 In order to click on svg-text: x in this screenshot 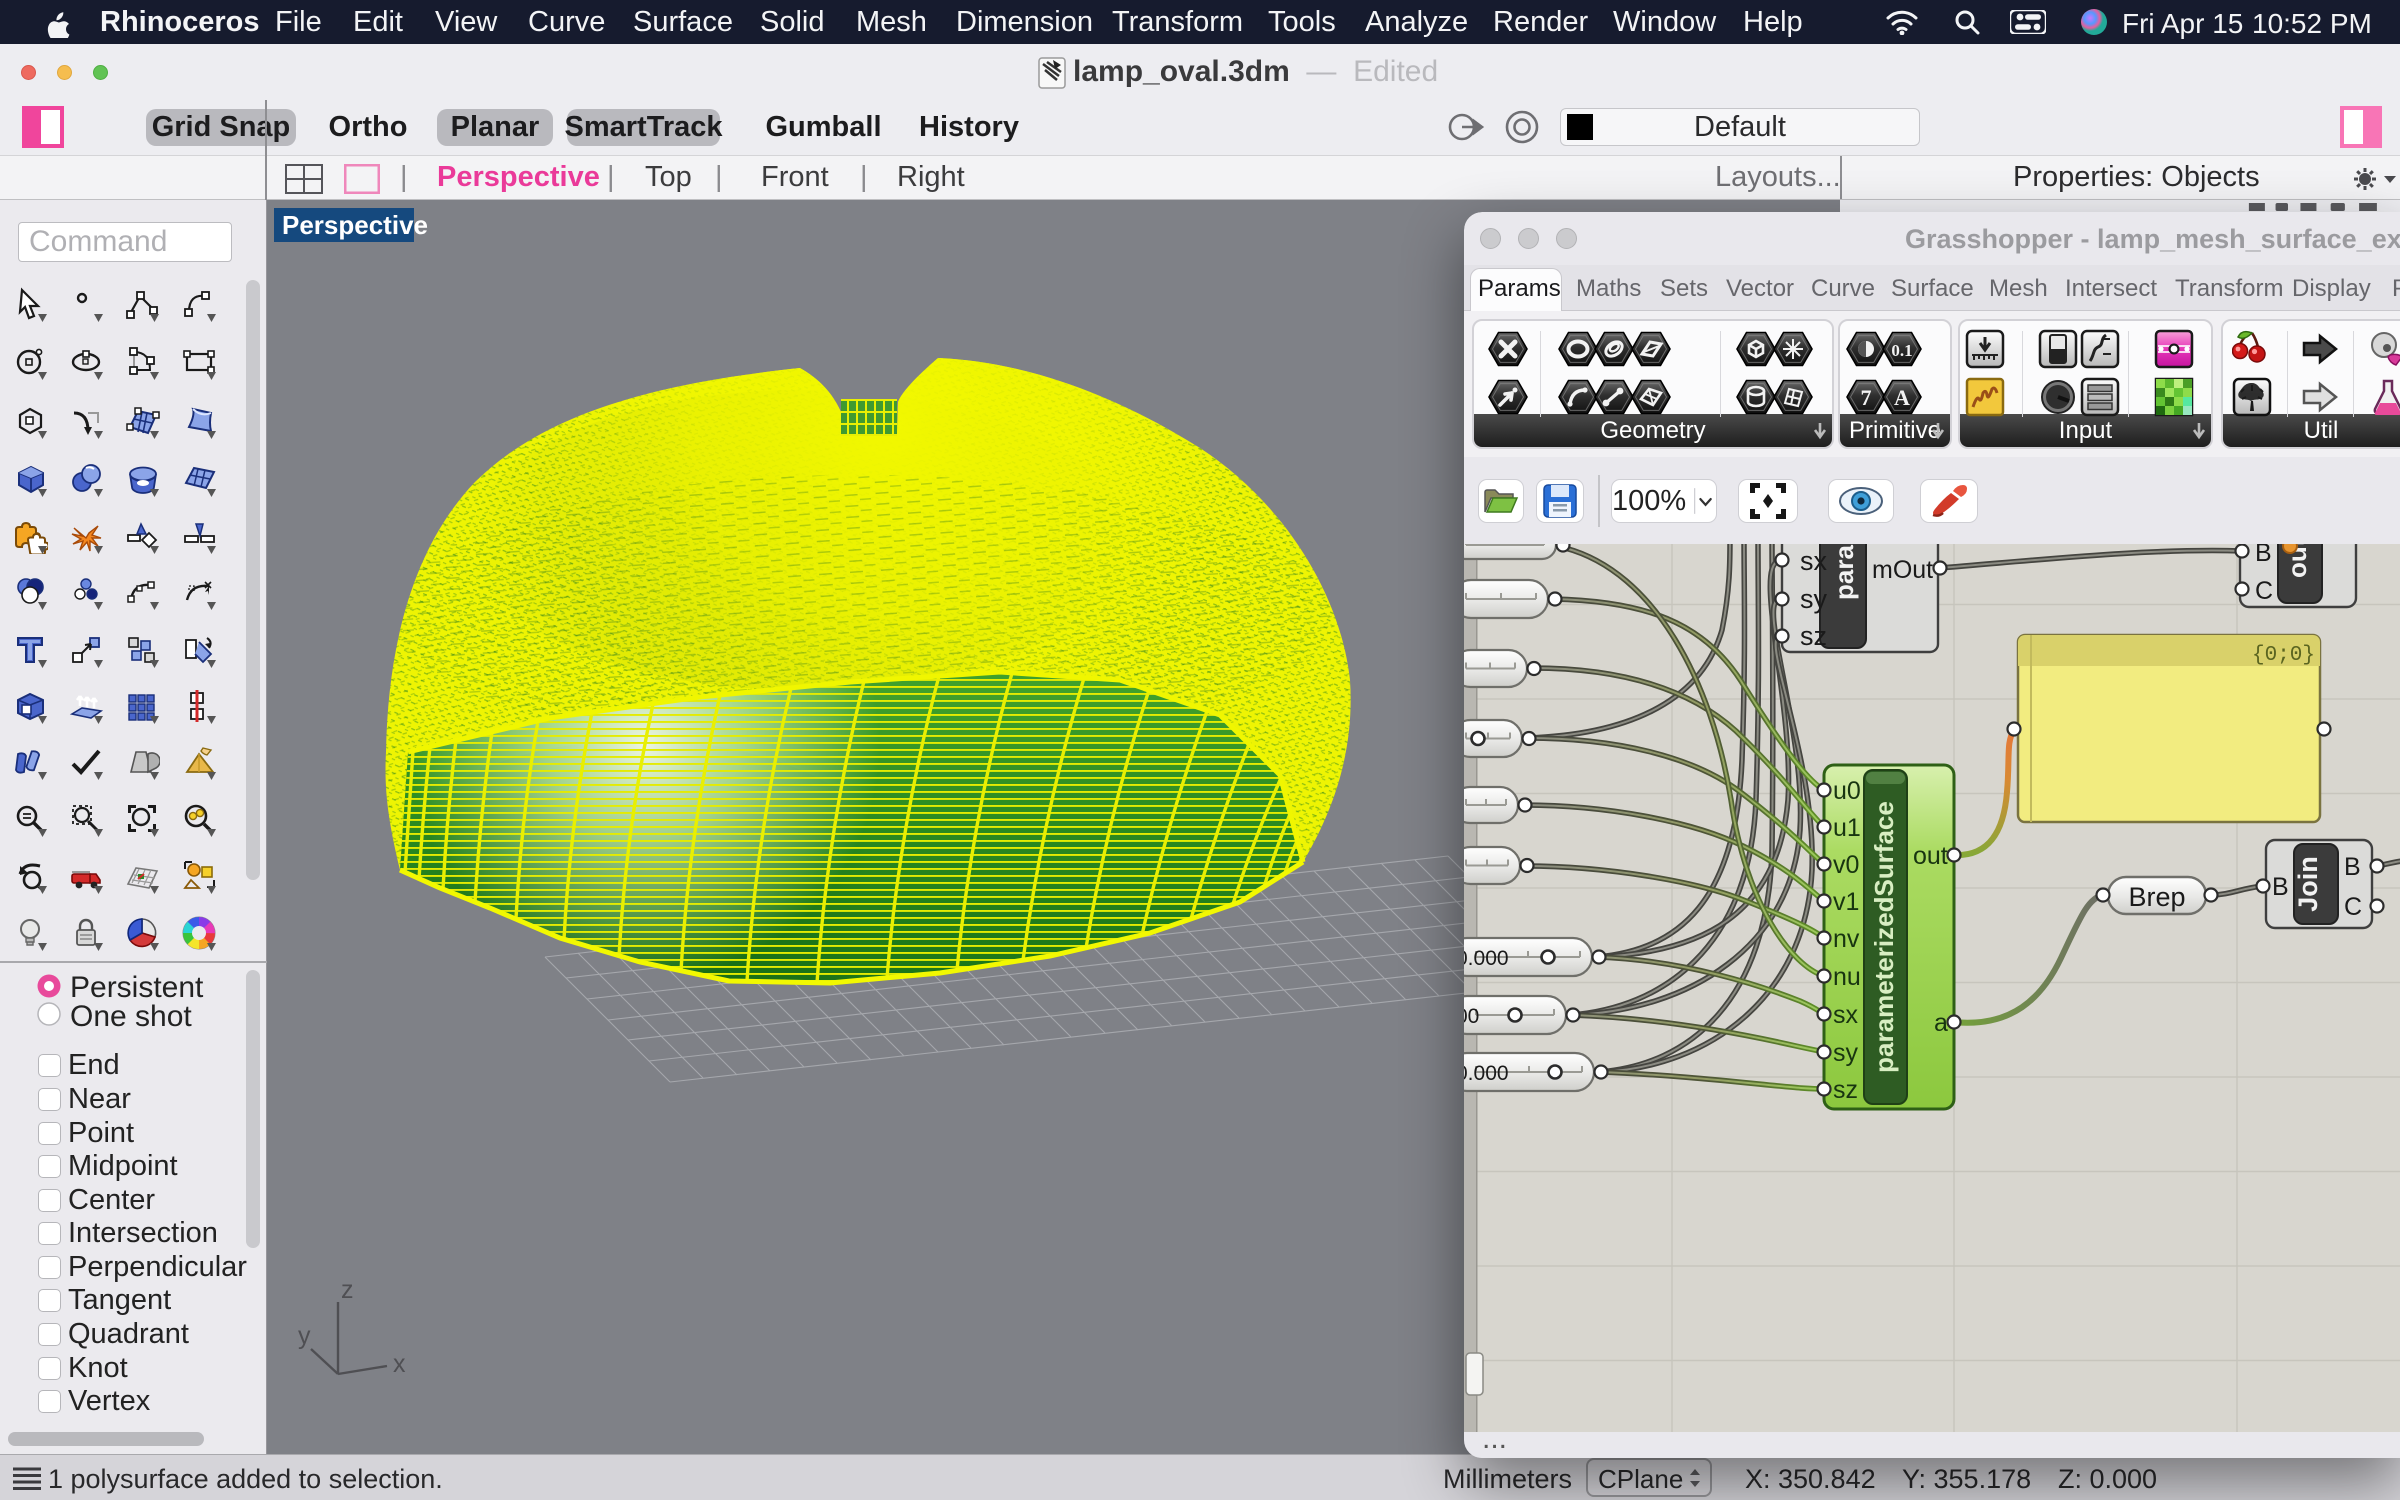, I will do `click(399, 1364)`.